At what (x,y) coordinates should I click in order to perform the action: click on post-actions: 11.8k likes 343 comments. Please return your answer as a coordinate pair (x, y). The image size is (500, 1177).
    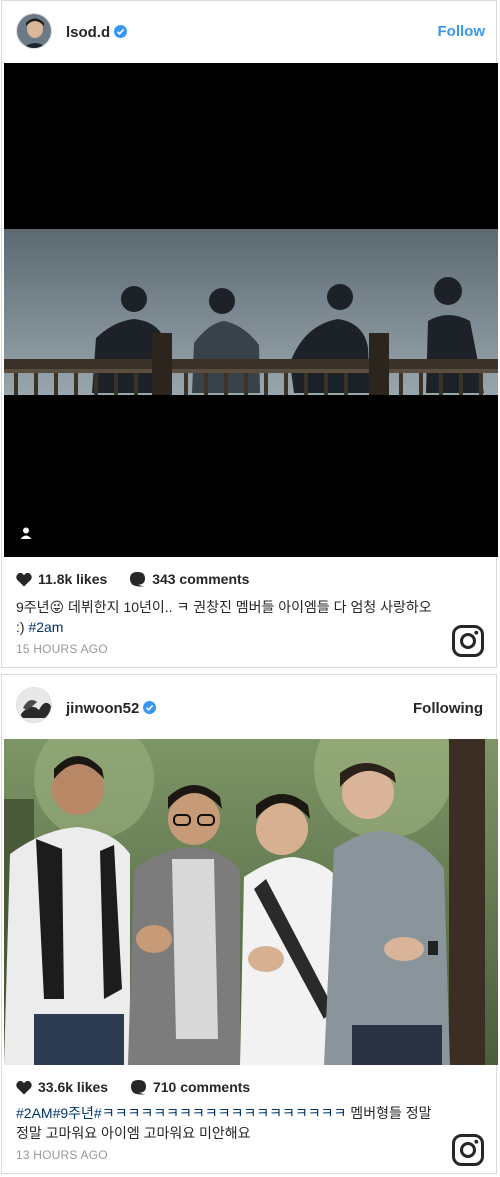
    Looking at the image, I should click on (132, 580).